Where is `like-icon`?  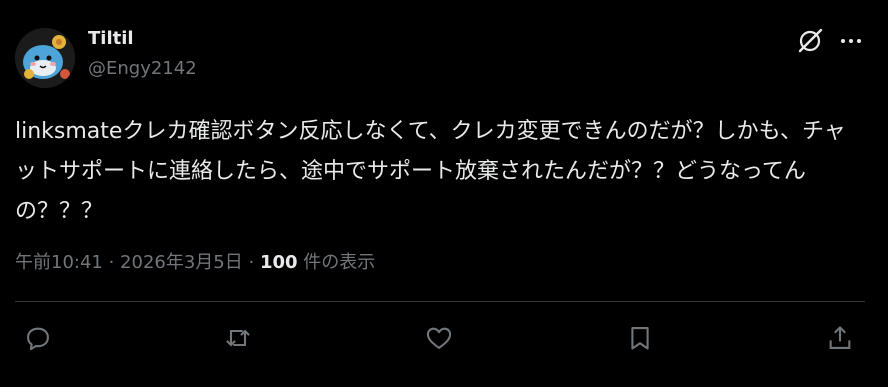
like-icon is located at coordinates (439, 338).